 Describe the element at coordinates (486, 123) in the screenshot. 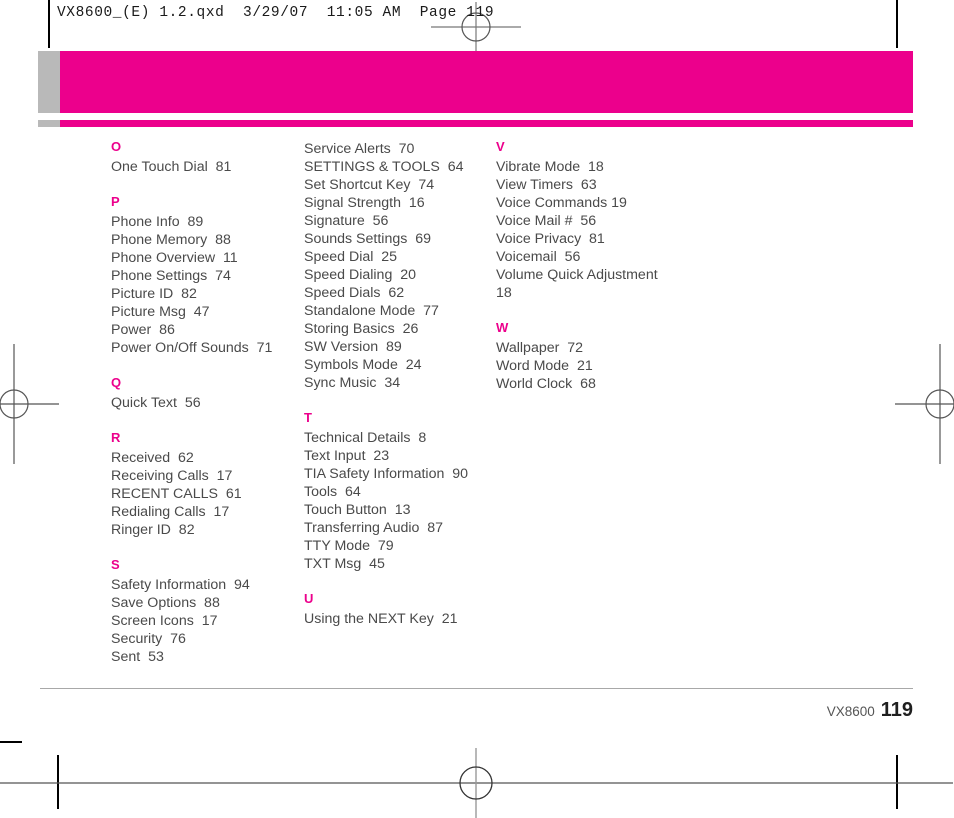

I see `banner-rule-magenta` at that location.